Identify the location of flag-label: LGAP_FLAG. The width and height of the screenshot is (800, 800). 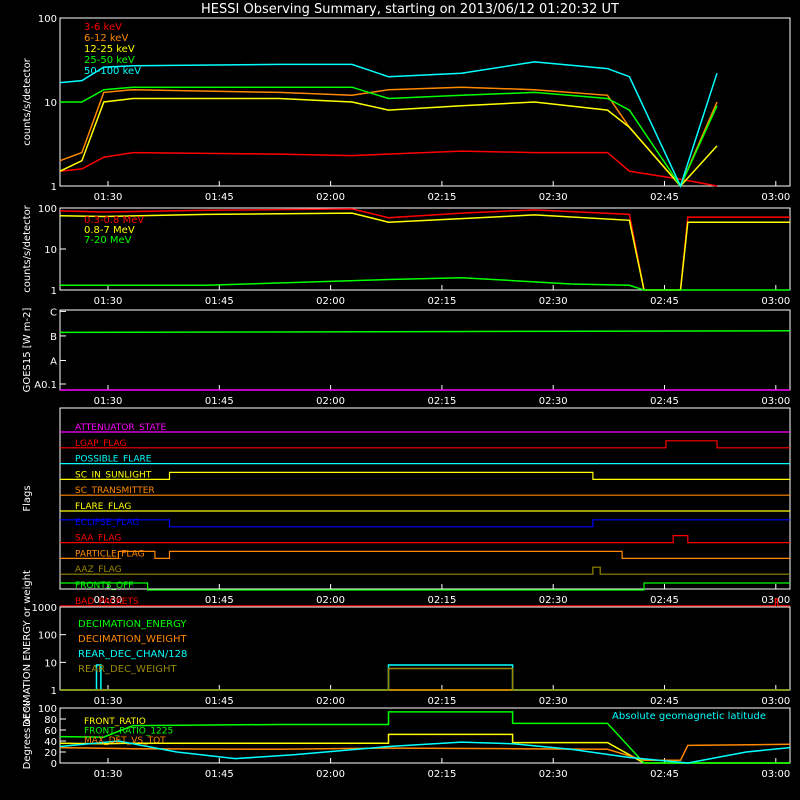
(100, 444).